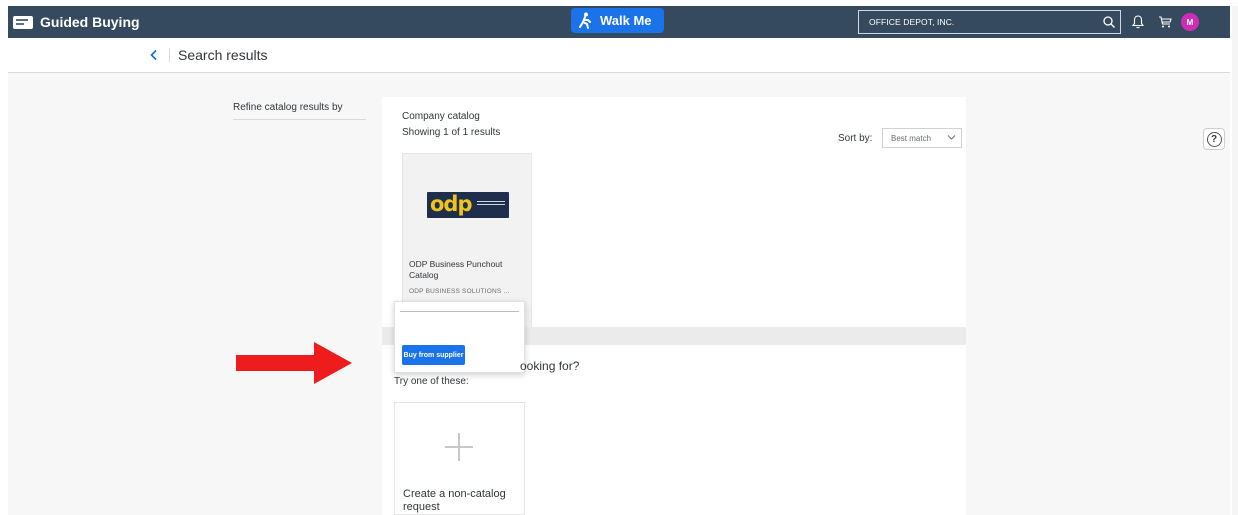  What do you see at coordinates (1214, 139) in the screenshot?
I see `help-icon: ?` at bounding box center [1214, 139].